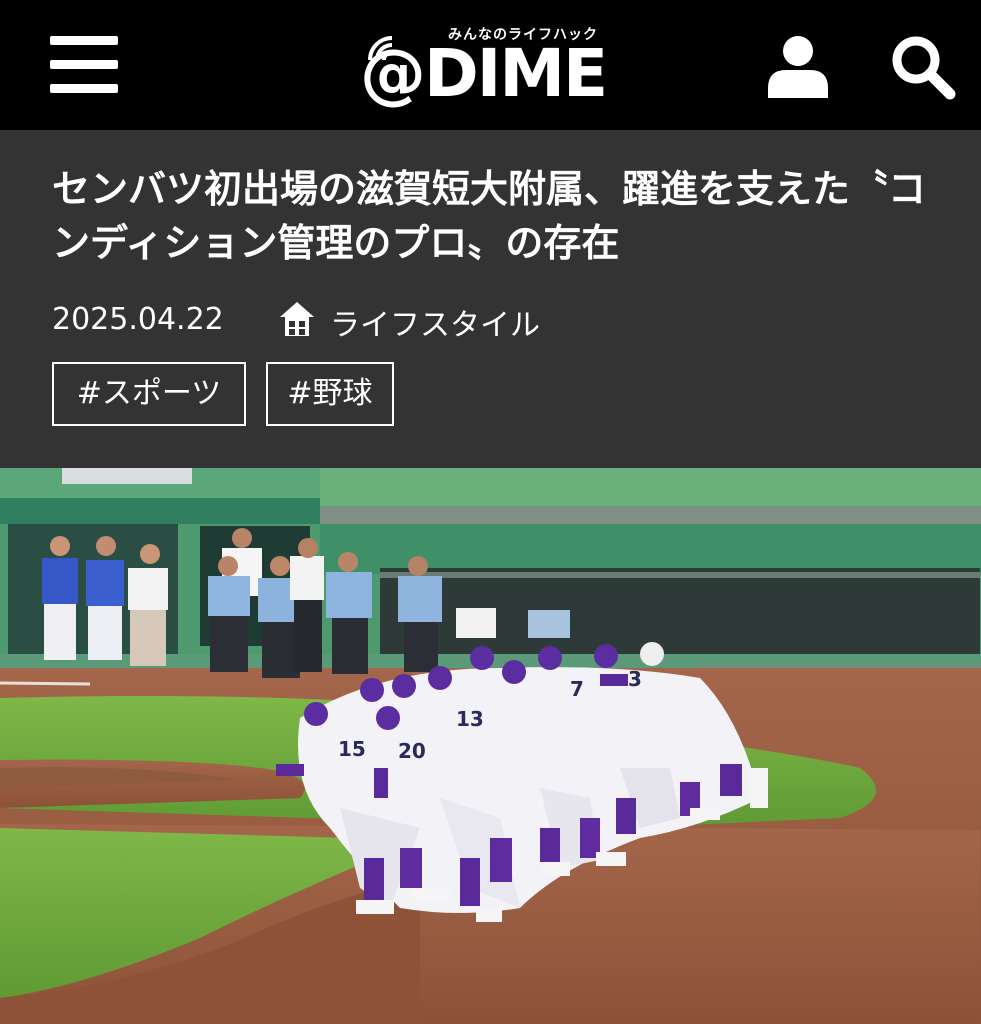 The width and height of the screenshot is (981, 1024). Describe the element at coordinates (330, 394) in the screenshot. I see `tag-baseball: #野球` at that location.